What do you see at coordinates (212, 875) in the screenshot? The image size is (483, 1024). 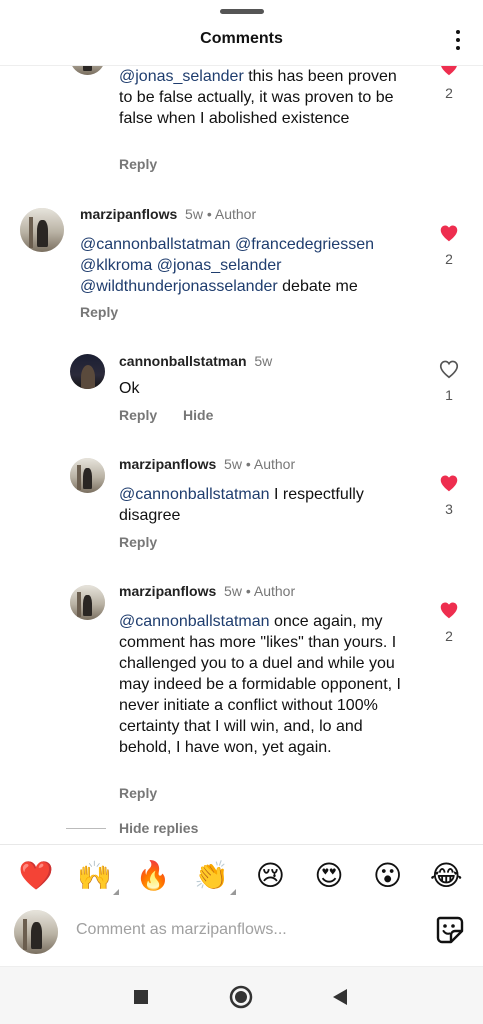 I see `clapping-hands-emoji-glyph: 👏` at bounding box center [212, 875].